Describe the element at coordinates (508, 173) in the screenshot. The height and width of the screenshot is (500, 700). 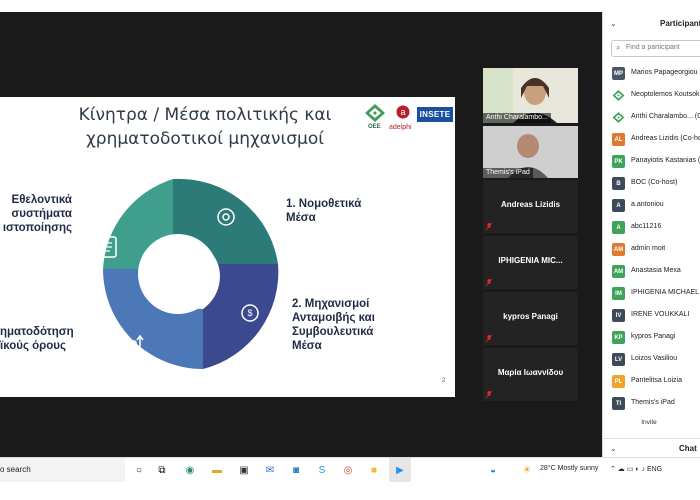
I see `video-name-label: Themis's iPad` at that location.